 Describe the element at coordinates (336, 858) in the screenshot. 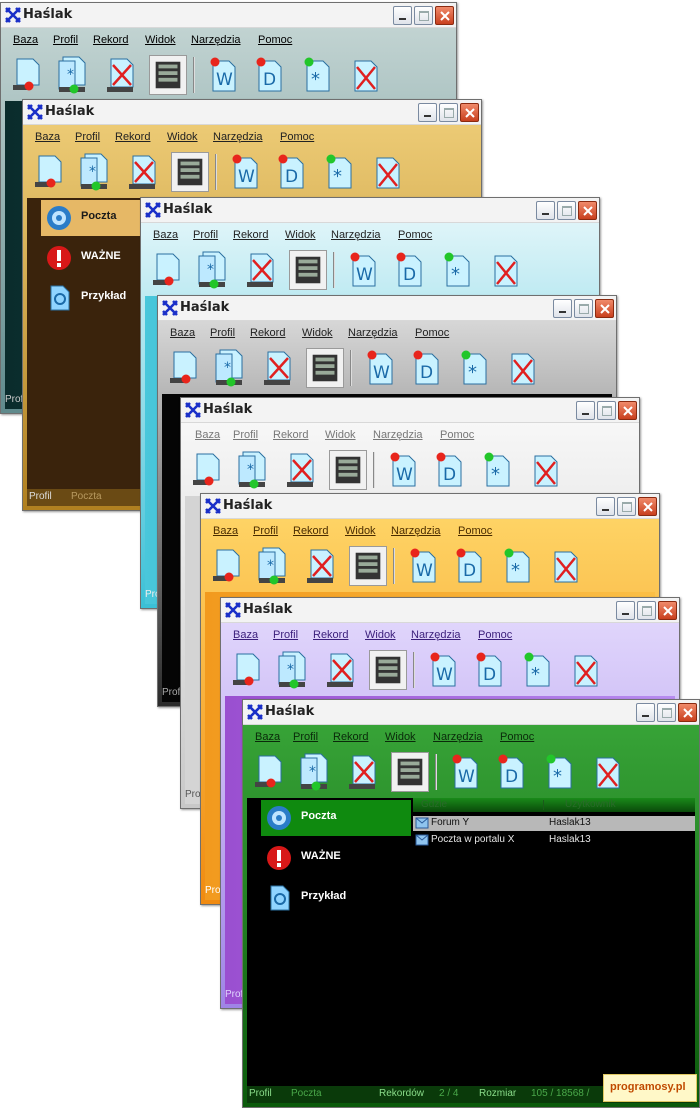

I see `sidebar-item-wazne: WAŻNE` at that location.